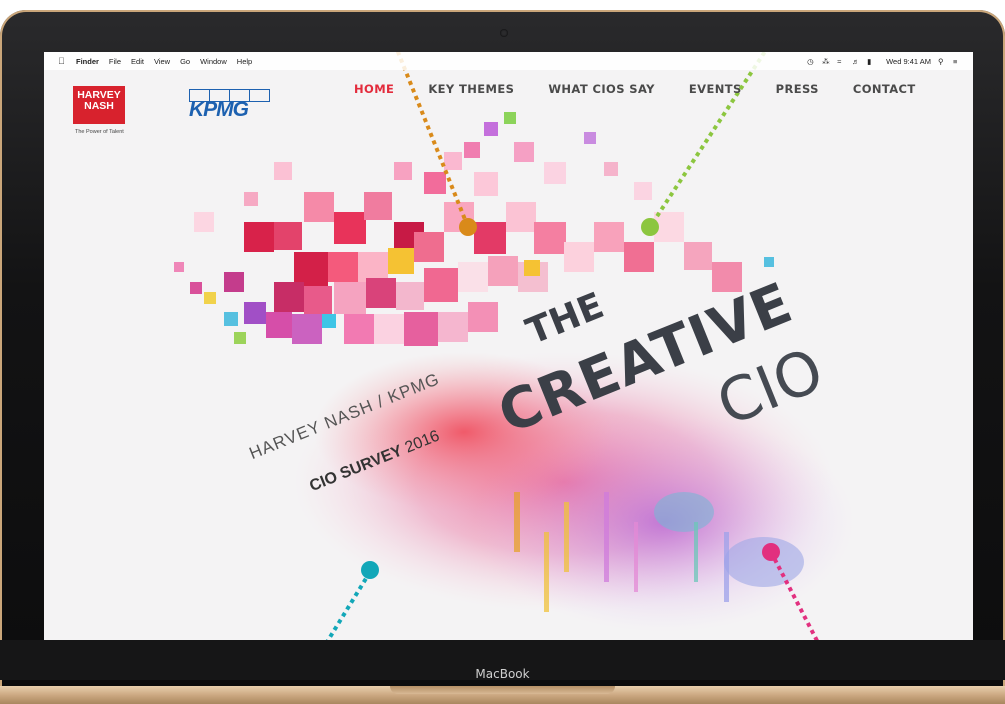 The image size is (1005, 704). I want to click on volume-icon: ♬, so click(856, 61).